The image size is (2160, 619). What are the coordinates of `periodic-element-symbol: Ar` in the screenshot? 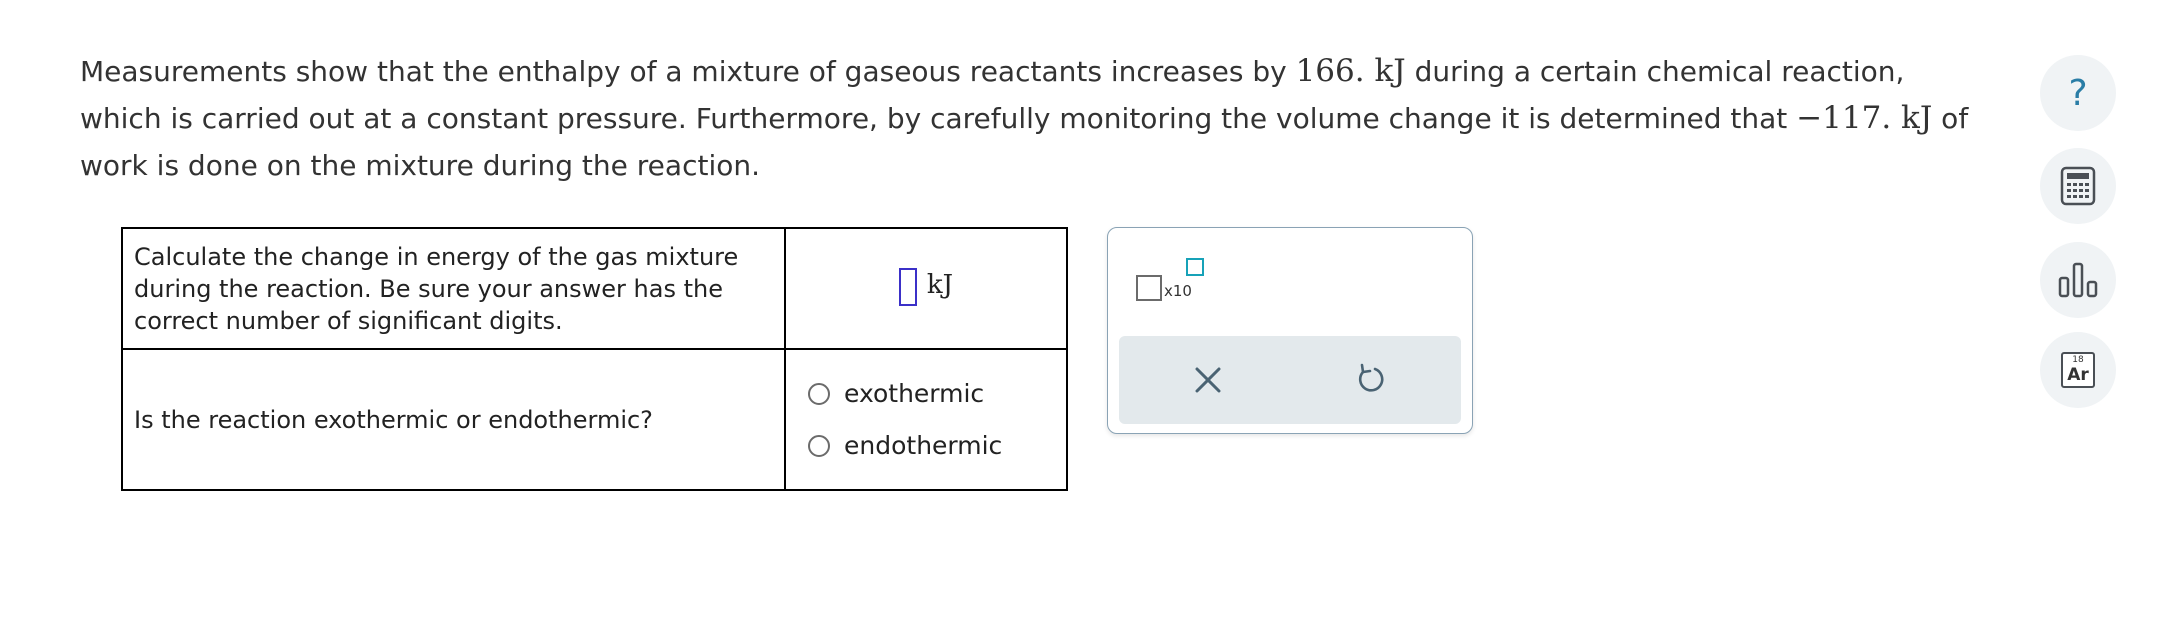 It's located at (2078, 375).